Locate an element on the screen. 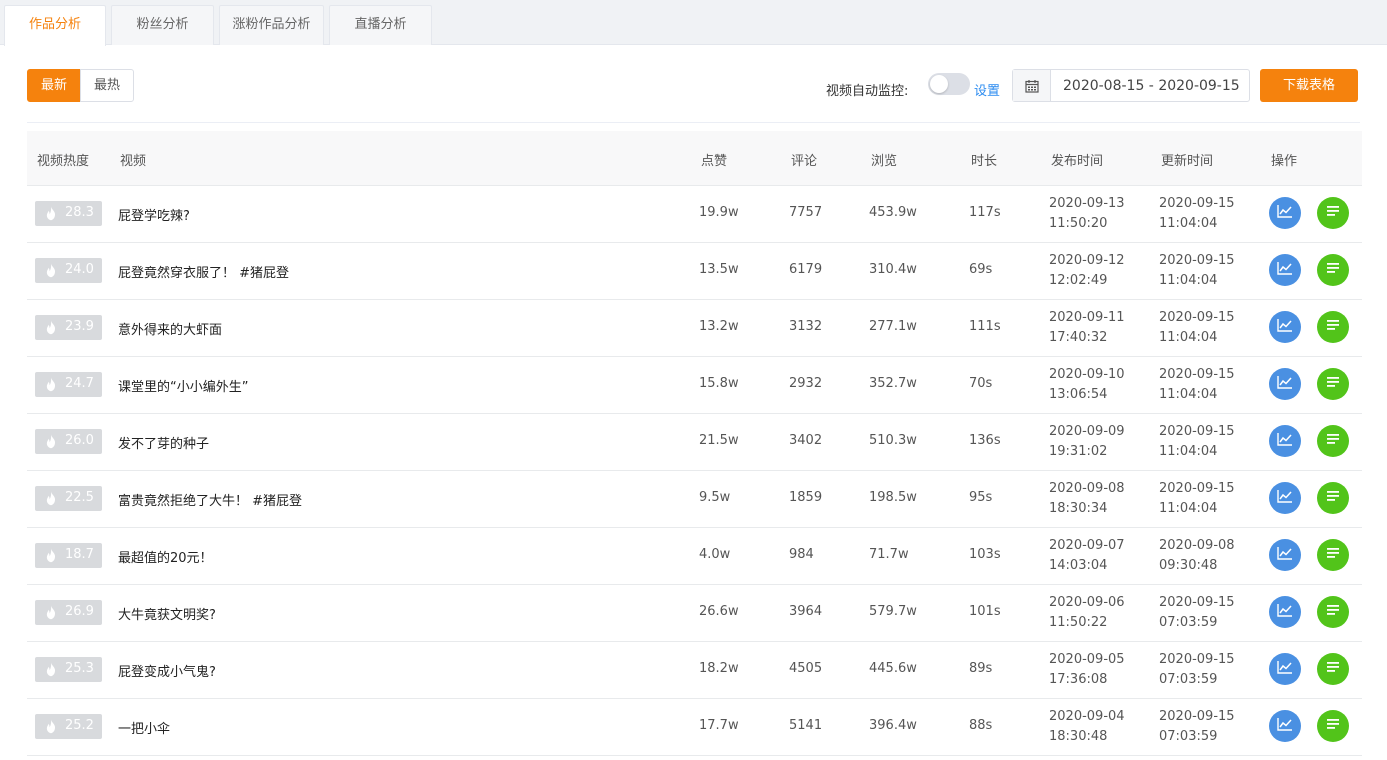 The height and width of the screenshot is (760, 1387). views-count: 352.7w is located at coordinates (893, 383).